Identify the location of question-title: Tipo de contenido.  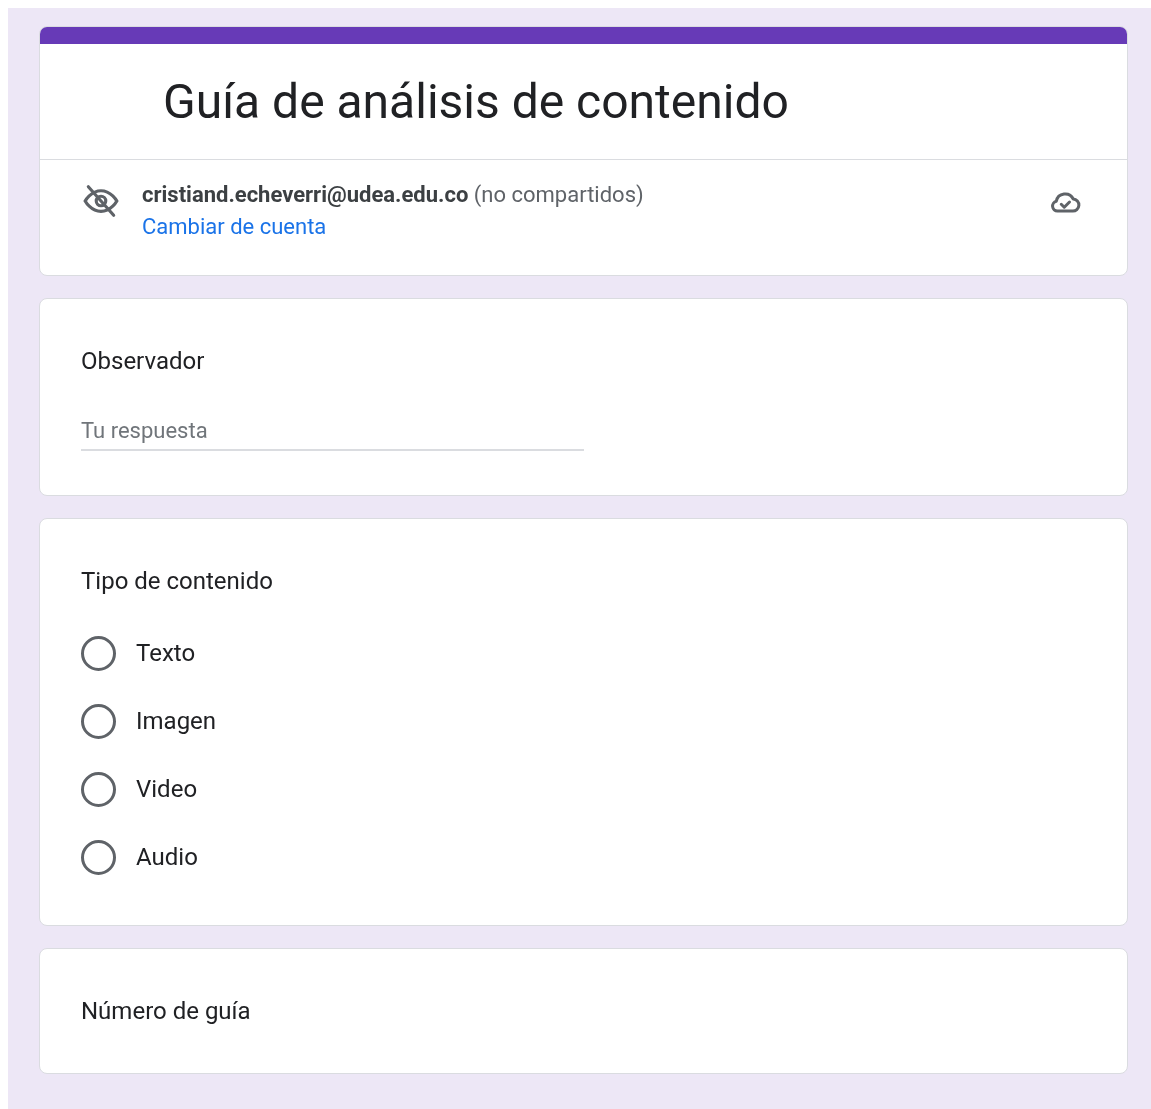
(177, 581).